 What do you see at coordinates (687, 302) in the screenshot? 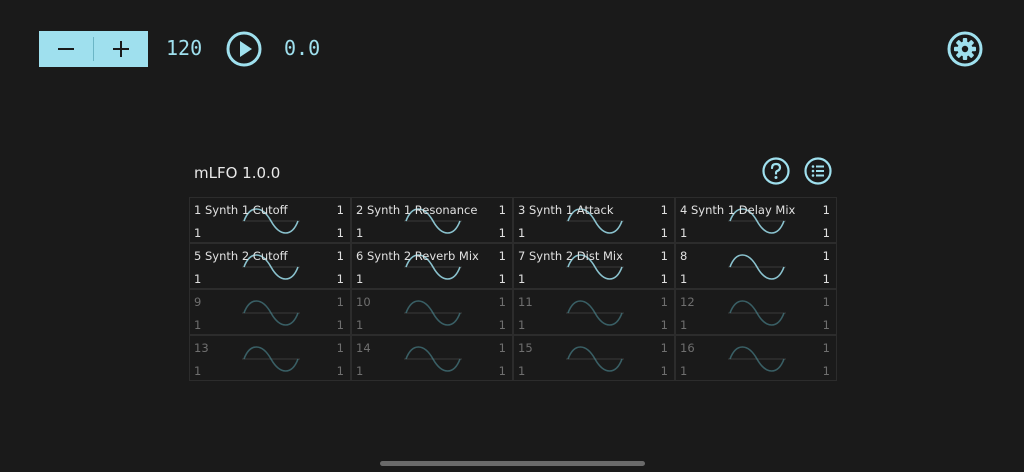
I see `lfo-target-label: 12` at bounding box center [687, 302].